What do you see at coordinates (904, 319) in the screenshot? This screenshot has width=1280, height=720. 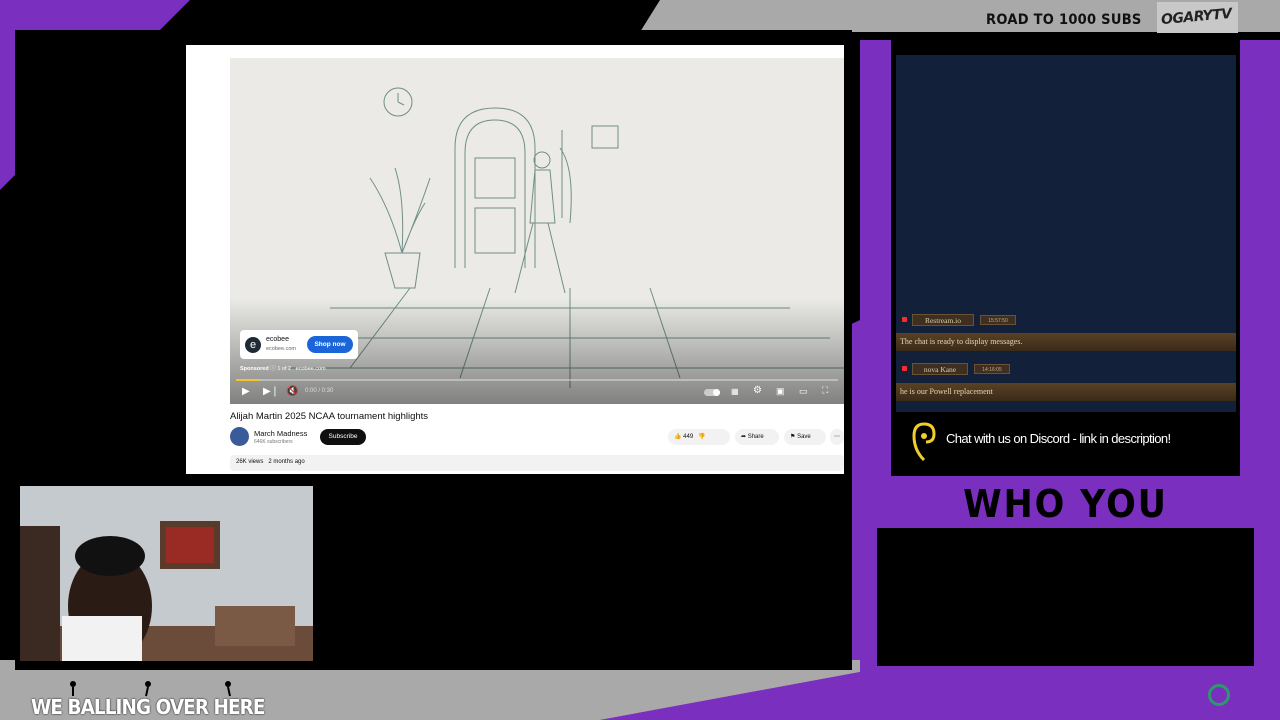 I see `restream-icon` at bounding box center [904, 319].